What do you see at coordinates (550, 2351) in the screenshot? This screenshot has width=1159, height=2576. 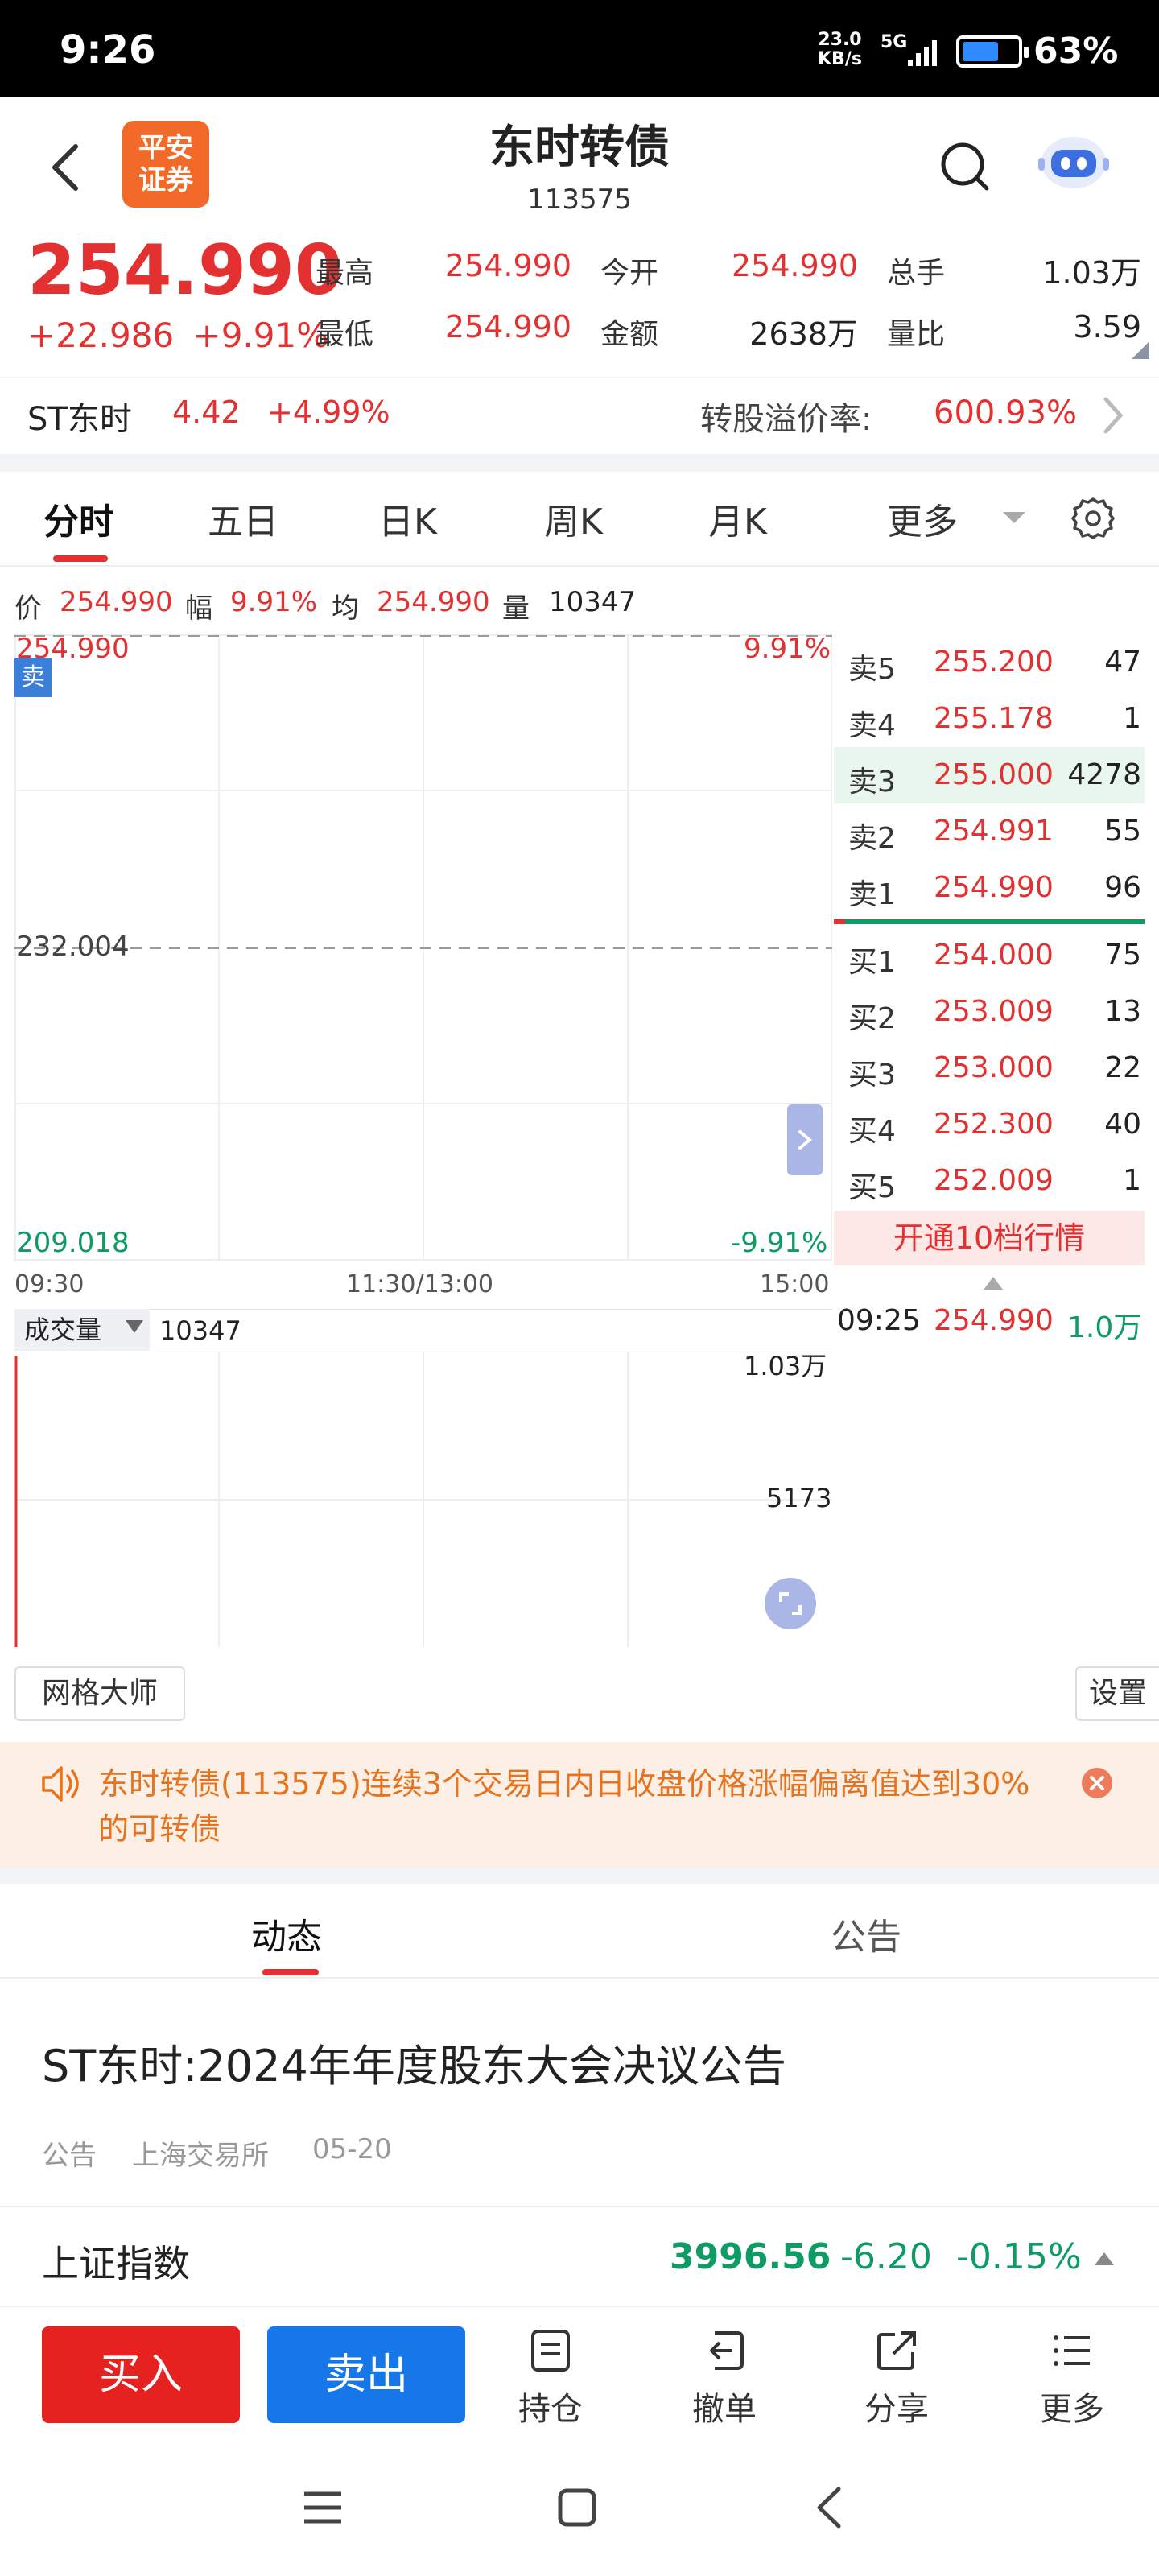 I see `position-icon` at bounding box center [550, 2351].